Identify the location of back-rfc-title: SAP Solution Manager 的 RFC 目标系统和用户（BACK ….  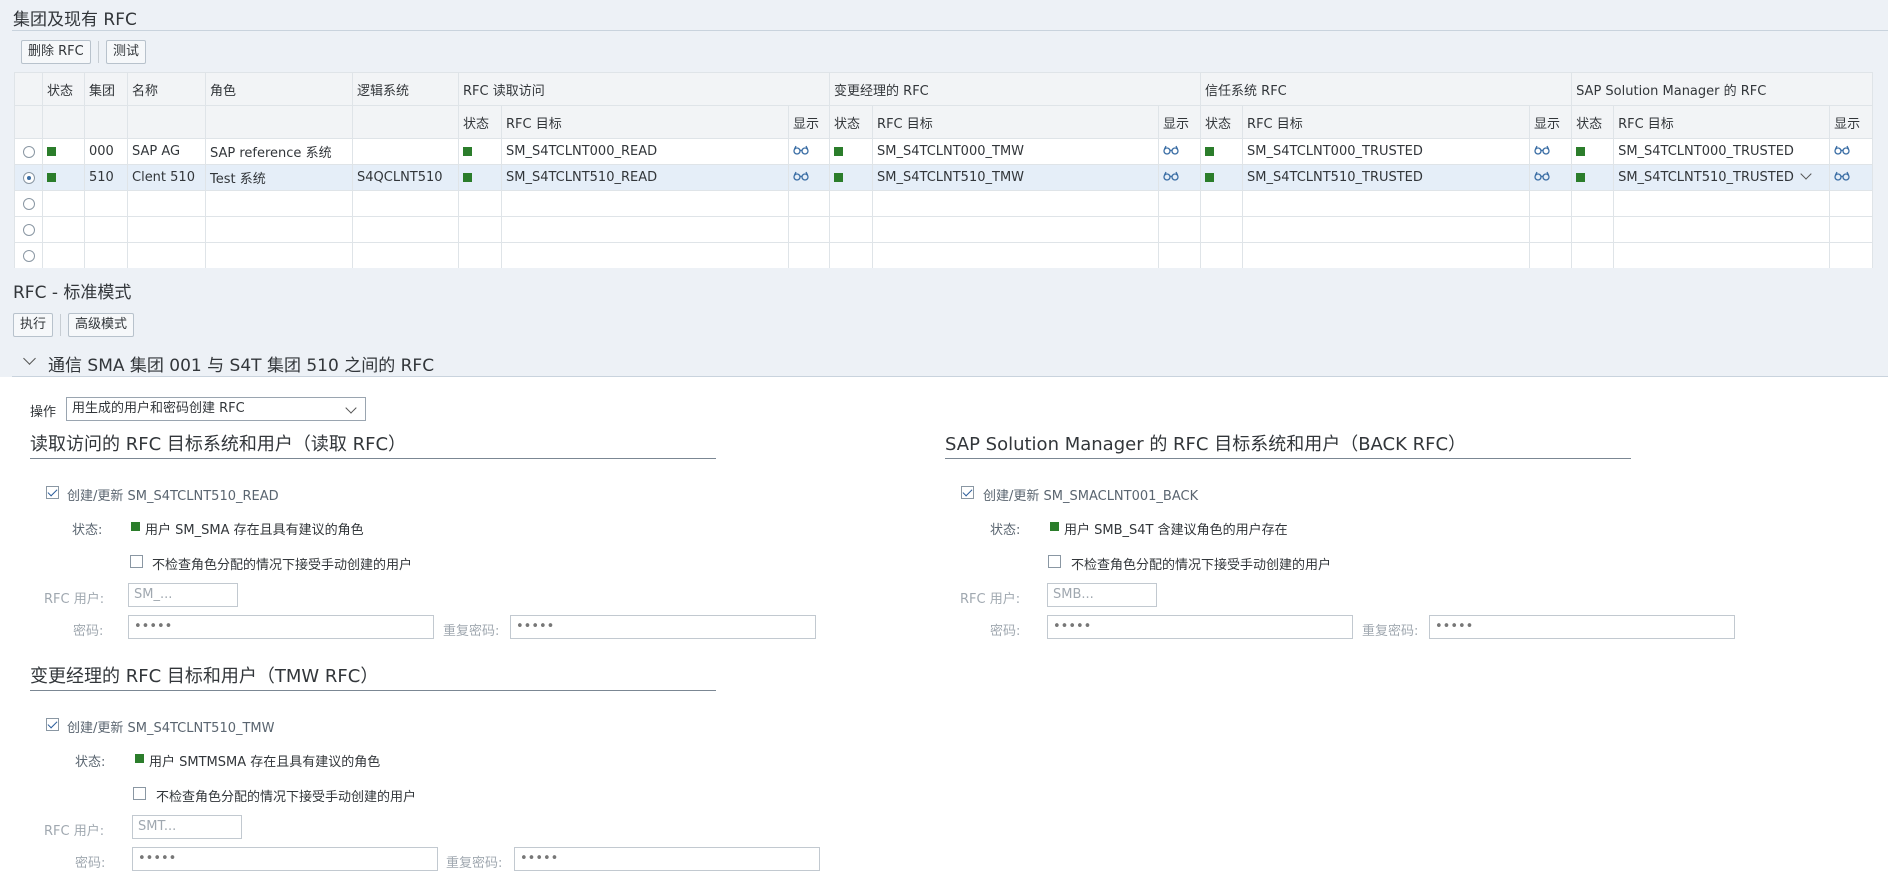
(1206, 444).